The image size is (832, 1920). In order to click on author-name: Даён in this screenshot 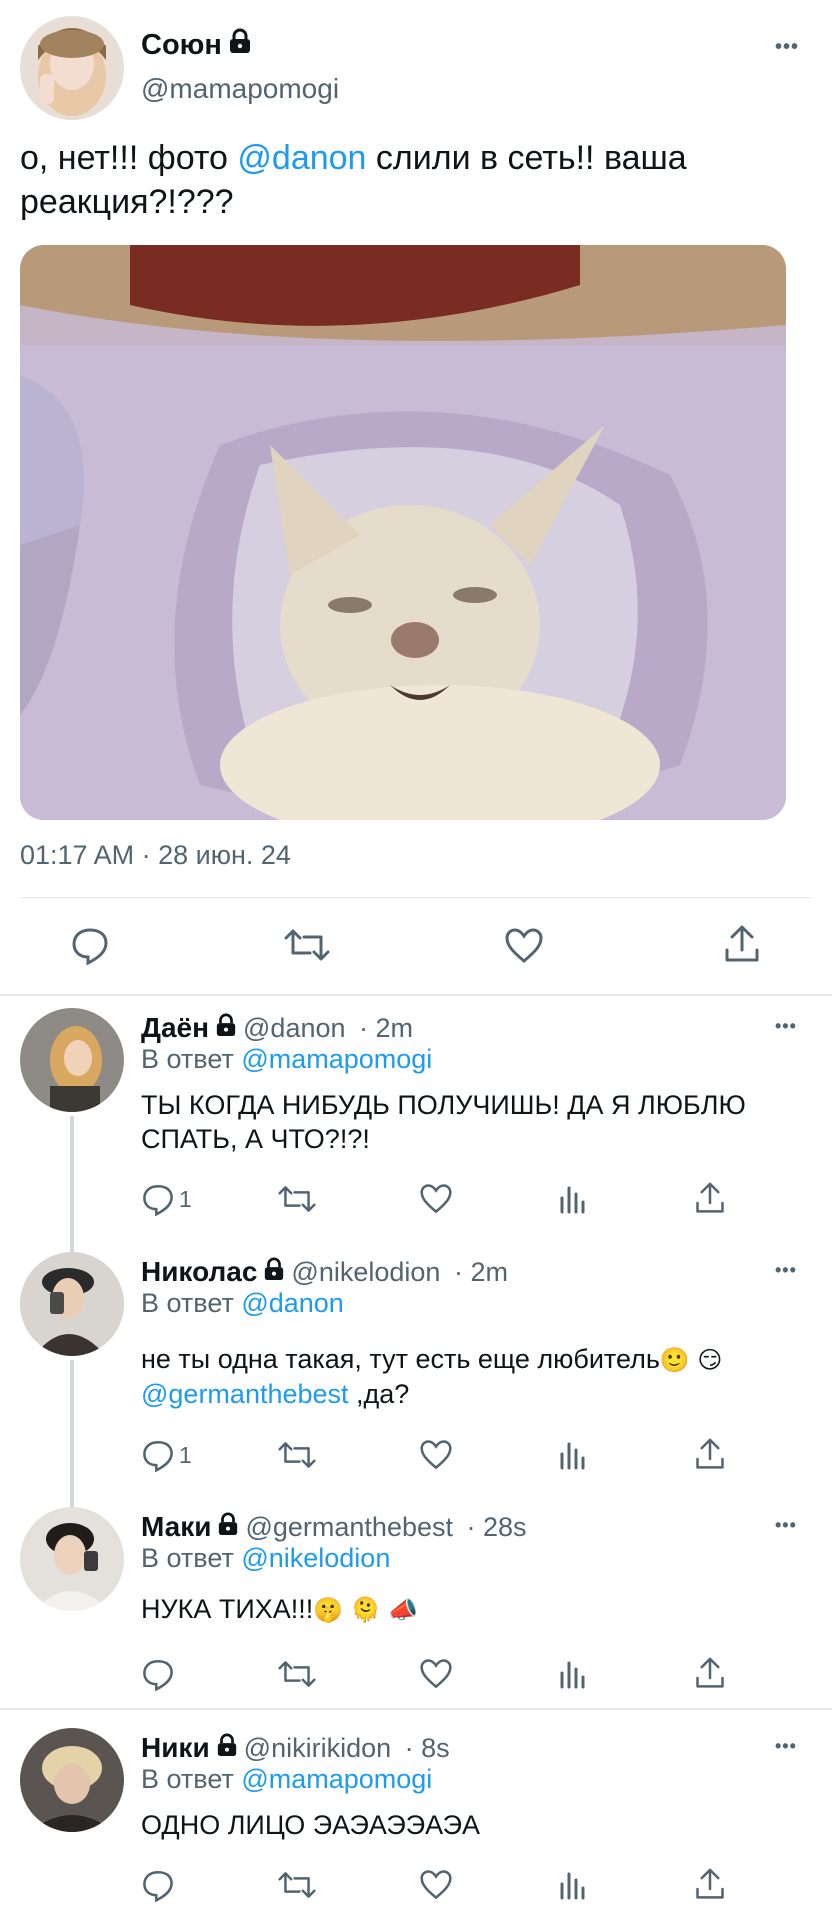, I will do `click(175, 1028)`.